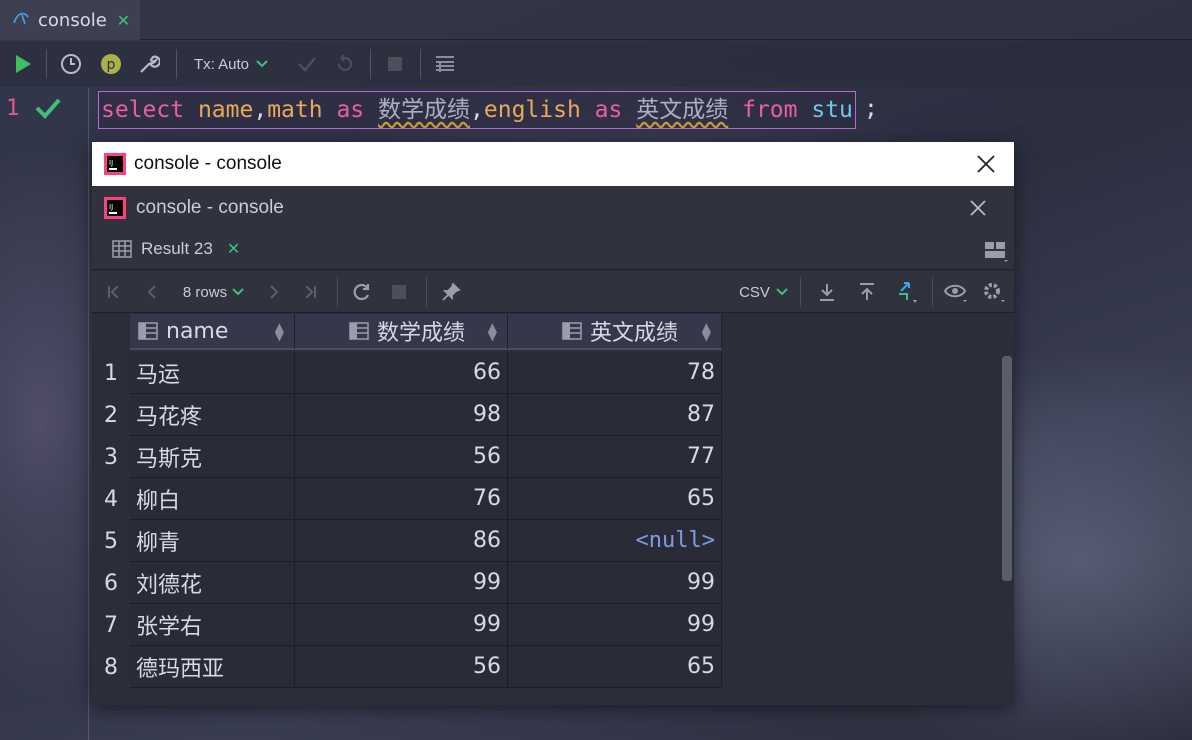  What do you see at coordinates (401, 415) in the screenshot?
I see `cell-math: 98` at bounding box center [401, 415].